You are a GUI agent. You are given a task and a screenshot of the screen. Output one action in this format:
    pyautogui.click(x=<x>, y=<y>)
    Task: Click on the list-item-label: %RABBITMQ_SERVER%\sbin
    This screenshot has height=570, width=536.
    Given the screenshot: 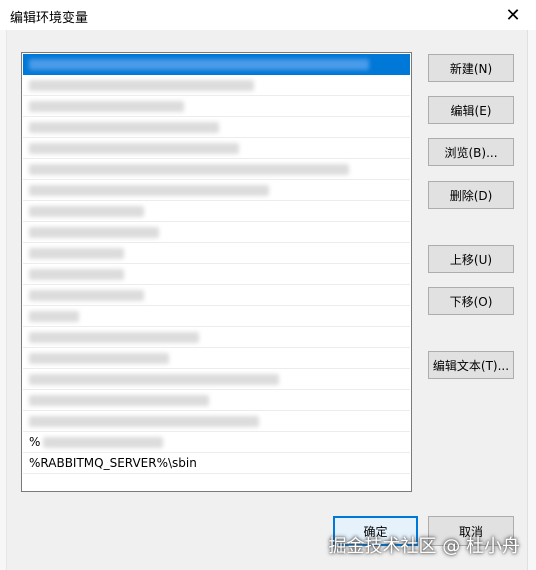 What is the action you would take?
    pyautogui.click(x=113, y=463)
    